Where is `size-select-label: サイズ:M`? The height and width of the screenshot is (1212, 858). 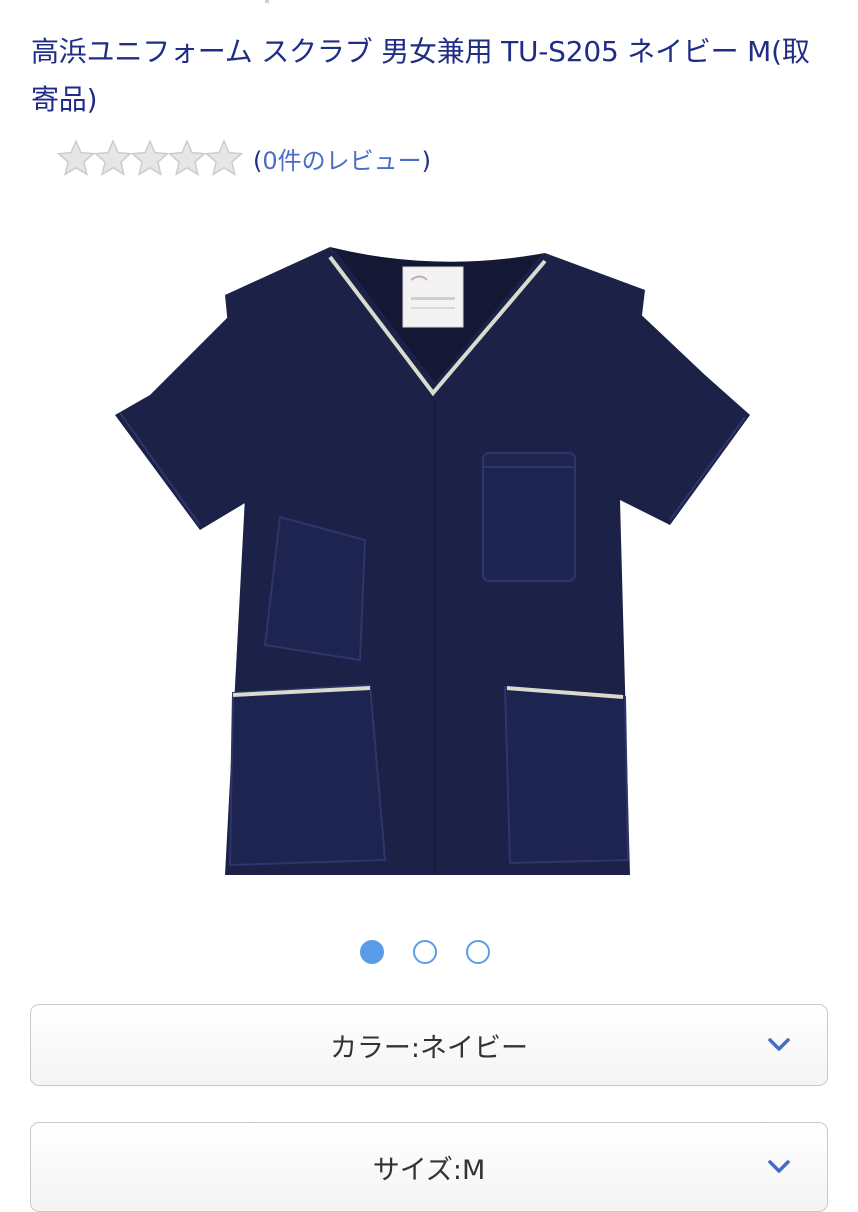
size-select-label: サイズ:M is located at coordinates (429, 1170).